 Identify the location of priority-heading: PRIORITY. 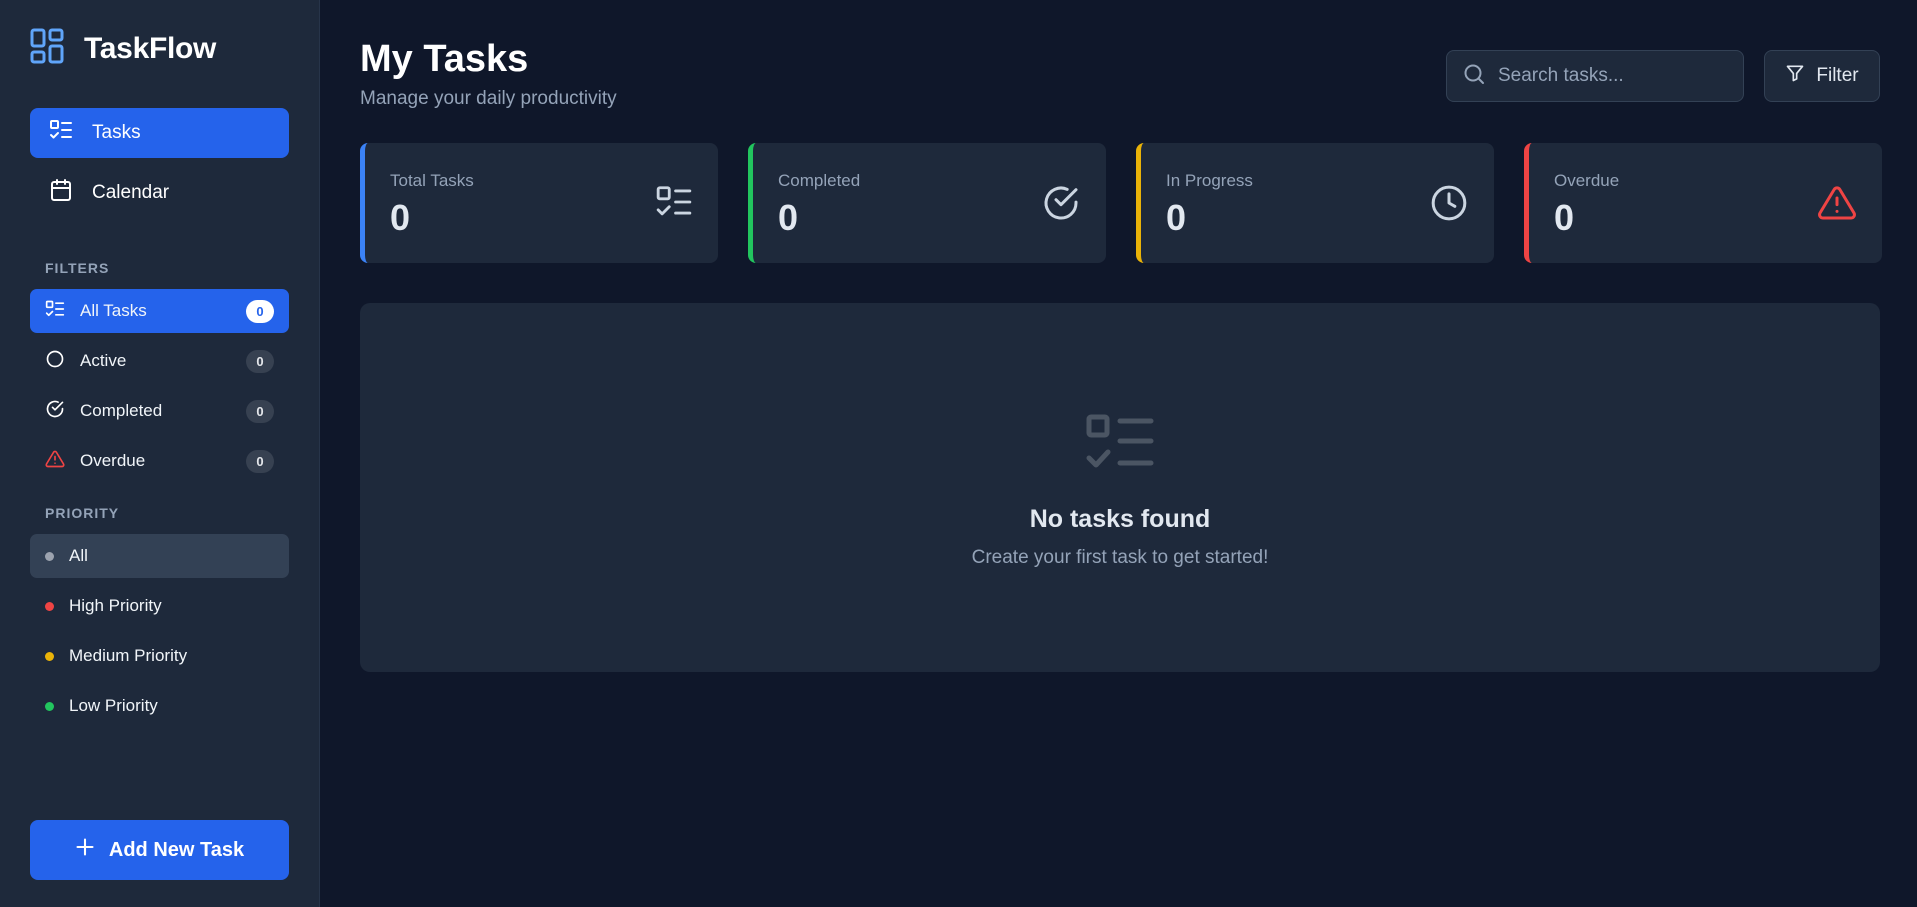
(82, 513).